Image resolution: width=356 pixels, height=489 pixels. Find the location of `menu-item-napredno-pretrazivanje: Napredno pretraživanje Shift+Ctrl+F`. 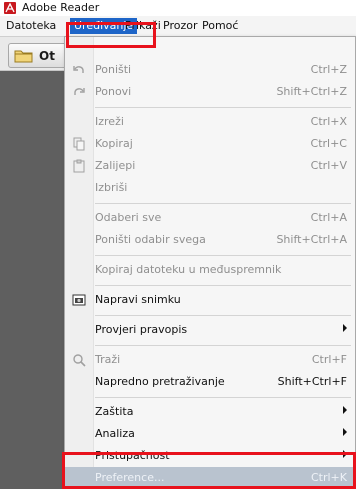

menu-item-napredno-pretrazivanje: Napredno pretraživanje Shift+Ctrl+F is located at coordinates (210, 382).